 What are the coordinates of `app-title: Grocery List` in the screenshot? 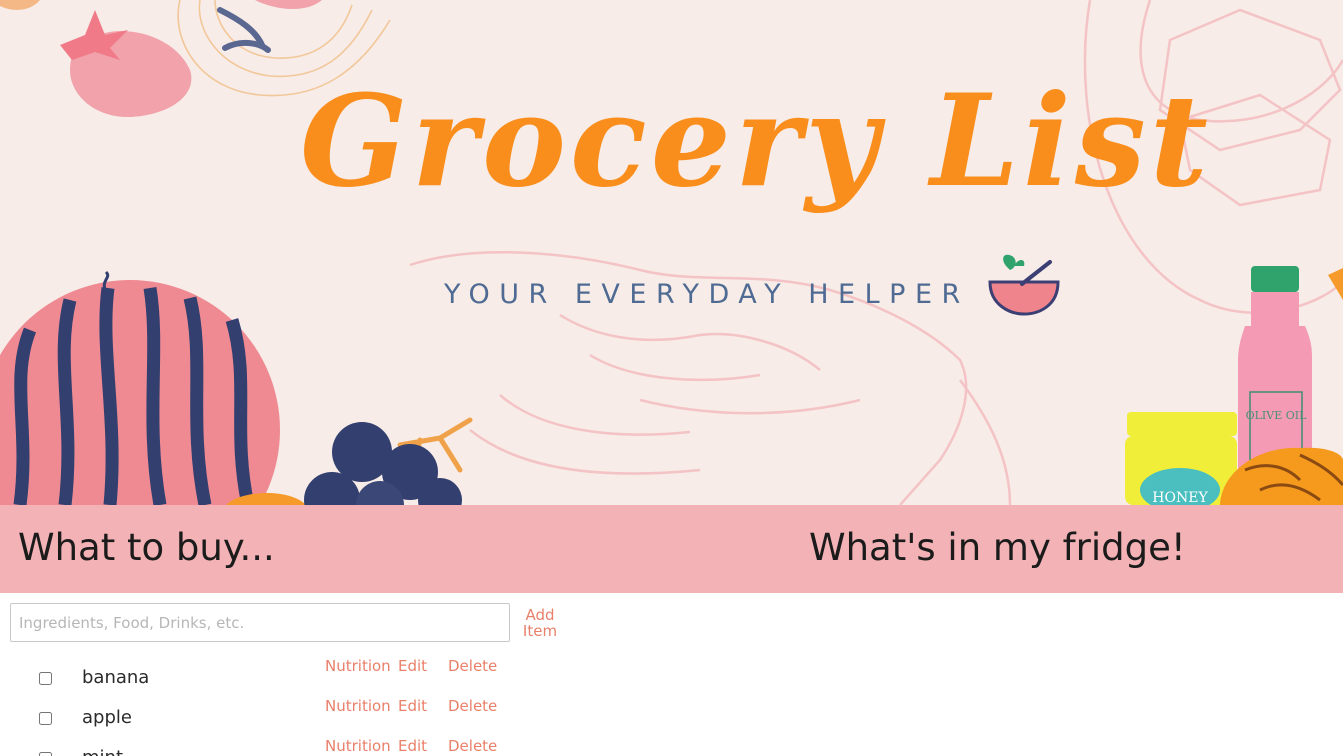 It's located at (756, 141).